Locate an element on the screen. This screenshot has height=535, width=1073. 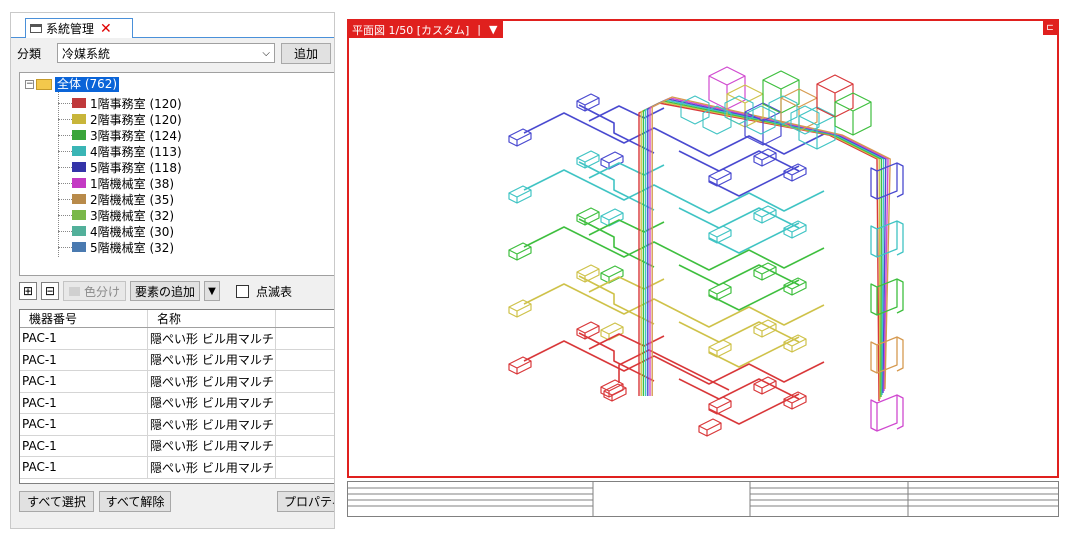
tree-item: 3階事務室 (124) is located at coordinates (120, 135).